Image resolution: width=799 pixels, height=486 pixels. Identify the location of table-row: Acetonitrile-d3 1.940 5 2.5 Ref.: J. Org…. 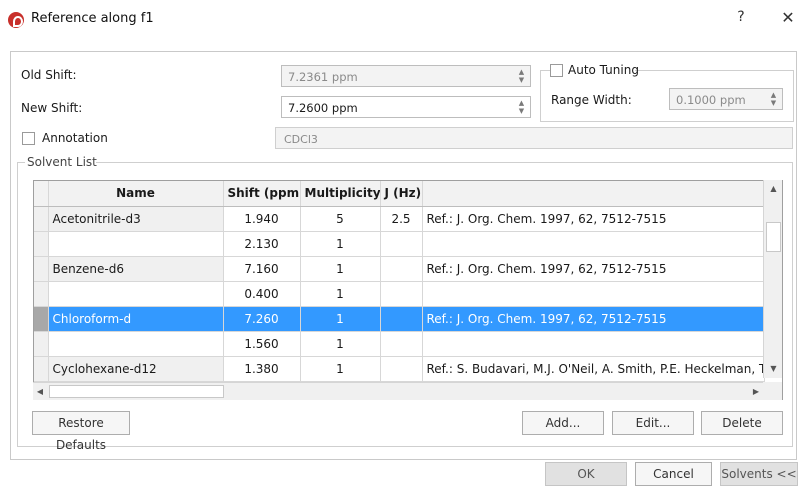
(399, 219).